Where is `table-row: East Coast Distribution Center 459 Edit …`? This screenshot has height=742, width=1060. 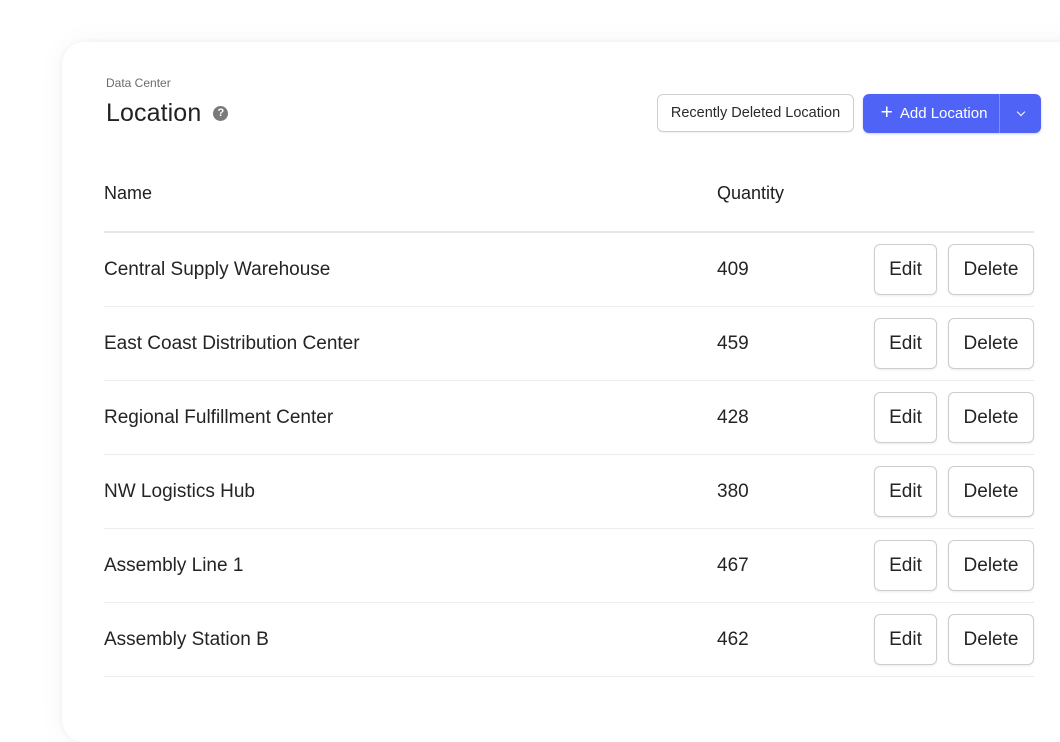 table-row: East Coast Distribution Center 459 Edit … is located at coordinates (569, 344).